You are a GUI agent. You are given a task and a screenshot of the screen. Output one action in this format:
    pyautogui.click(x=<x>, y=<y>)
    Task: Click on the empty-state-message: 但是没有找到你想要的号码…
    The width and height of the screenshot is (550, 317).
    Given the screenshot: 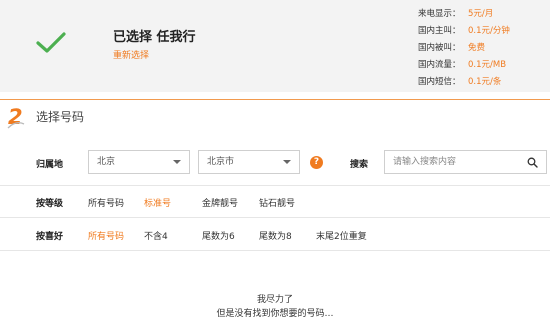 What is the action you would take?
    pyautogui.click(x=275, y=313)
    